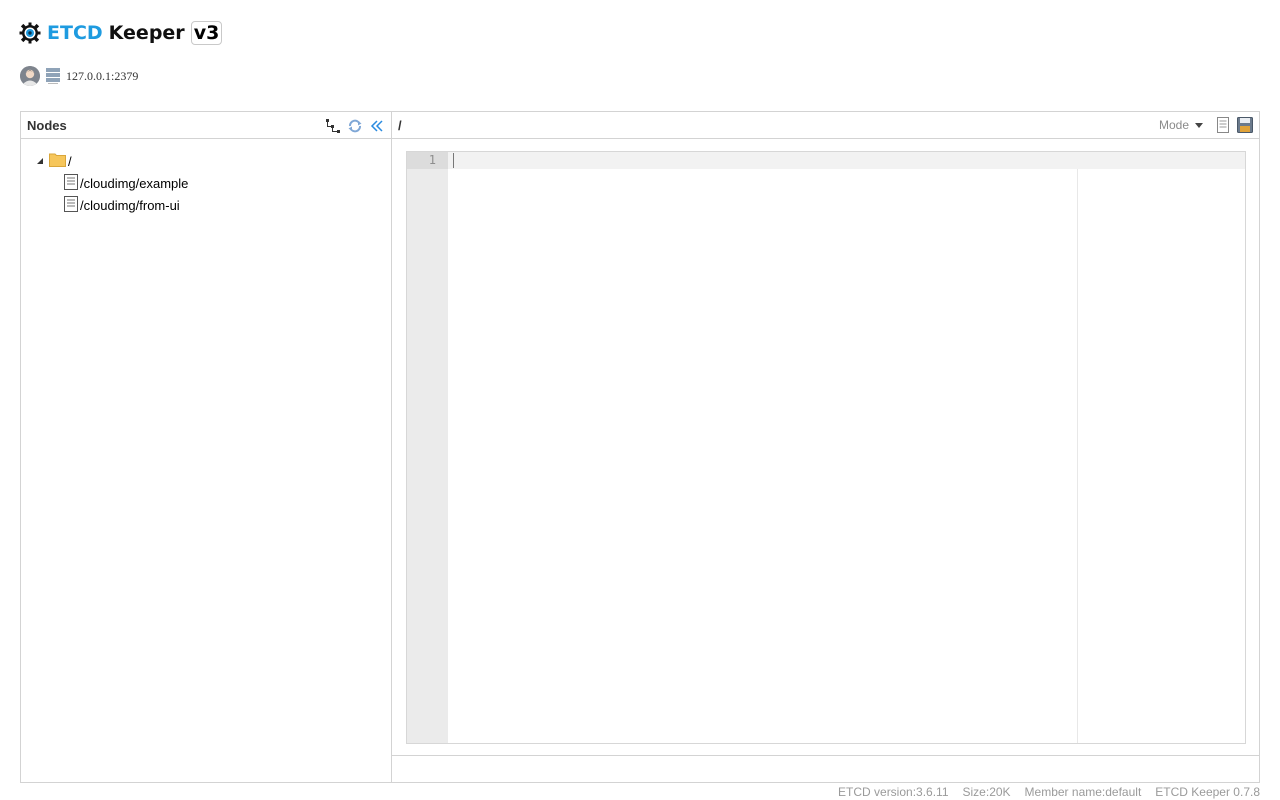  Describe the element at coordinates (53, 76) in the screenshot. I see `server-icon` at that location.